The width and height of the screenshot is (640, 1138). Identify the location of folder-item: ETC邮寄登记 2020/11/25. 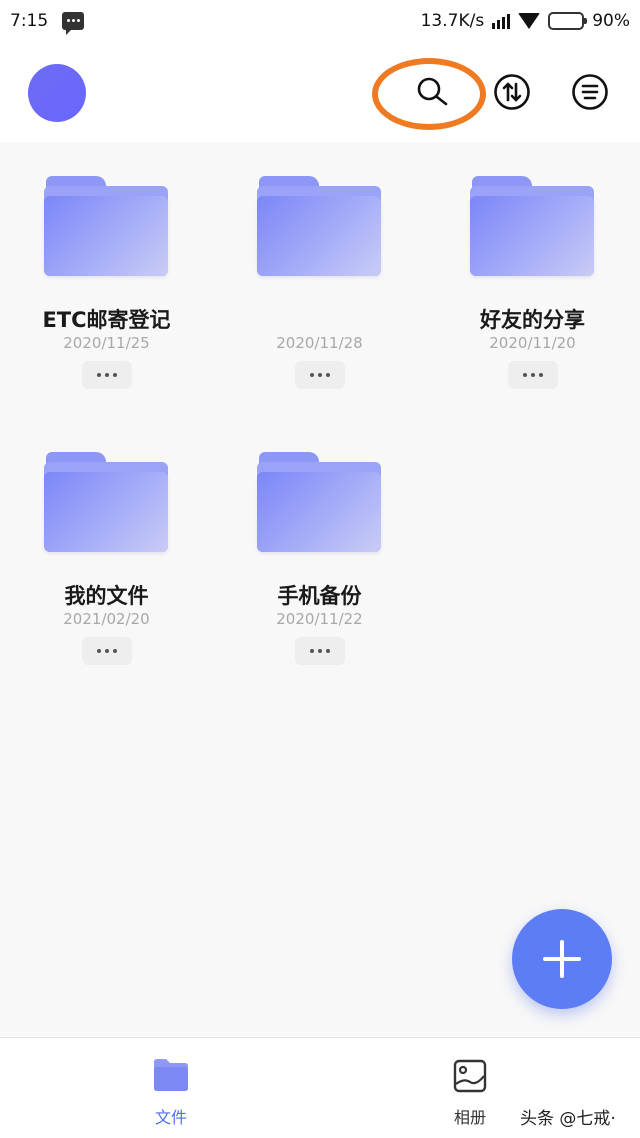
(106, 267).